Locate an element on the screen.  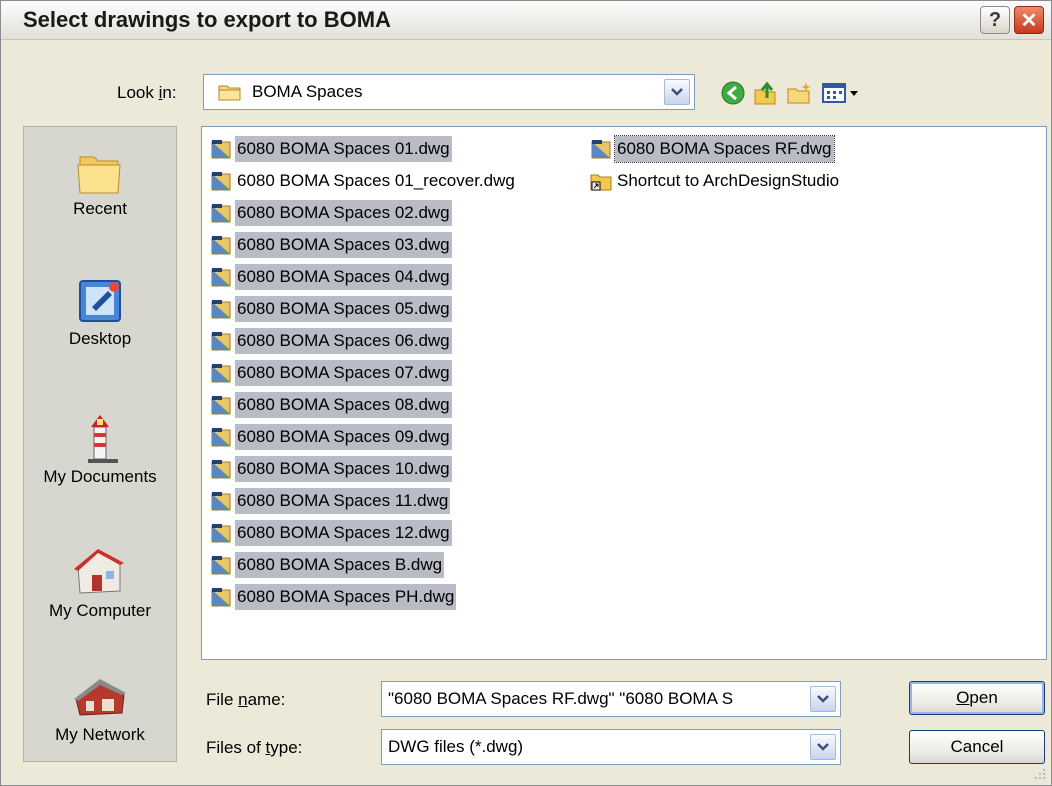
file-item: 6080 BOMA Spaces 09.dwg is located at coordinates (331, 437).